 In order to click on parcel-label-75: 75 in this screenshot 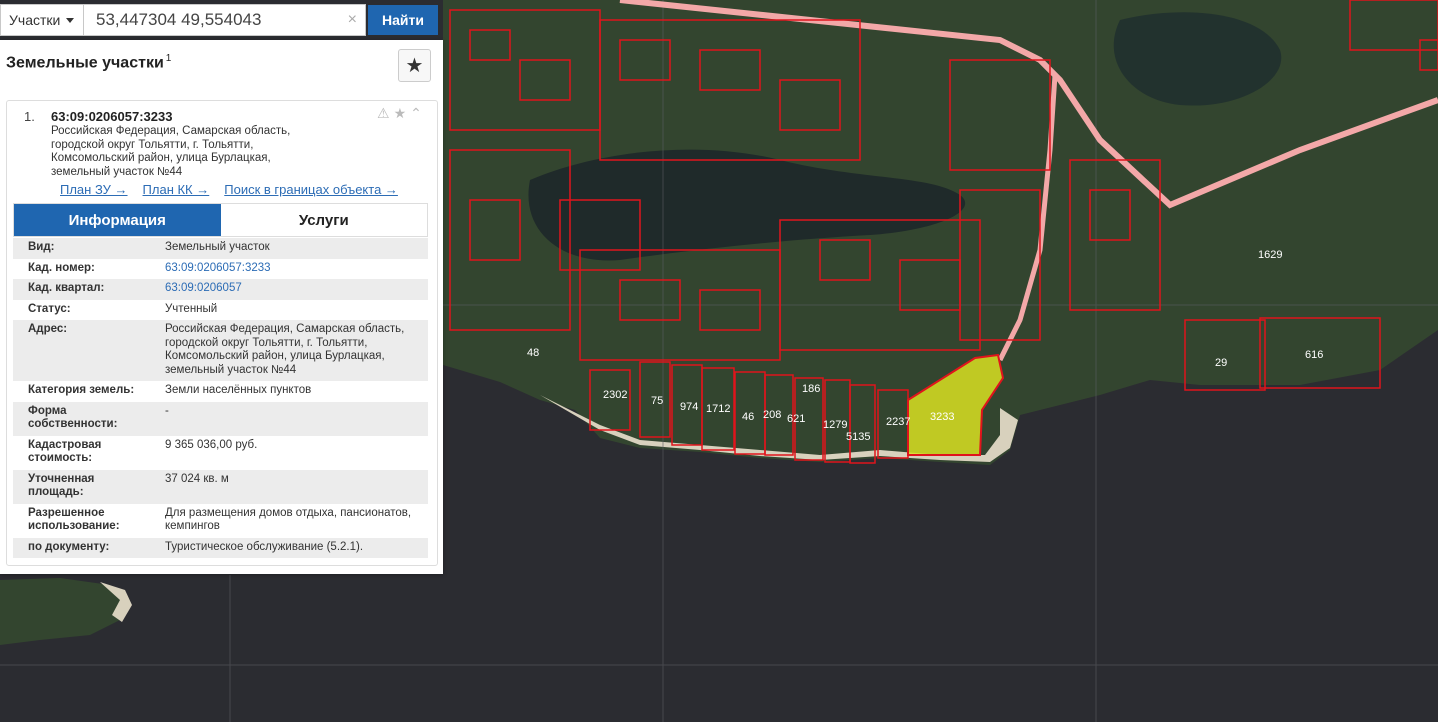, I will do `click(657, 401)`.